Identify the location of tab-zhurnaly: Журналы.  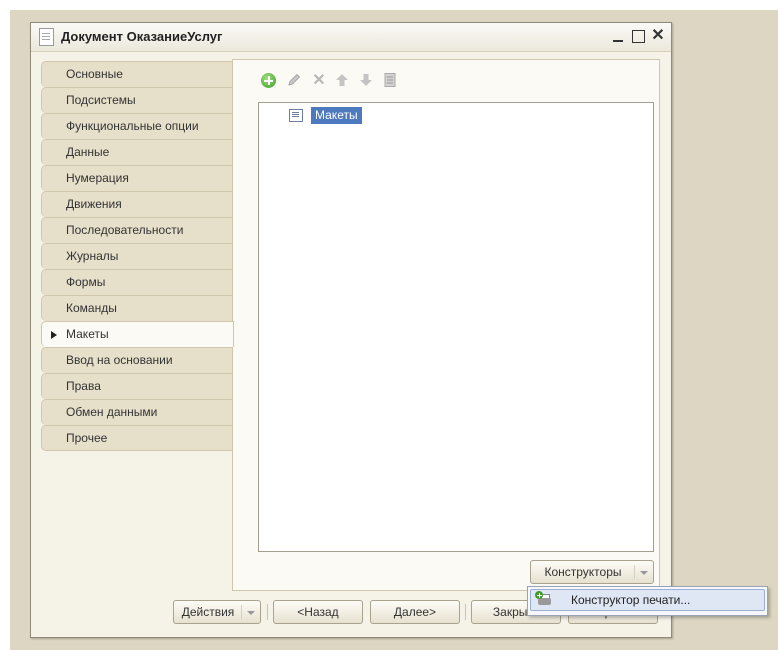
(137, 256).